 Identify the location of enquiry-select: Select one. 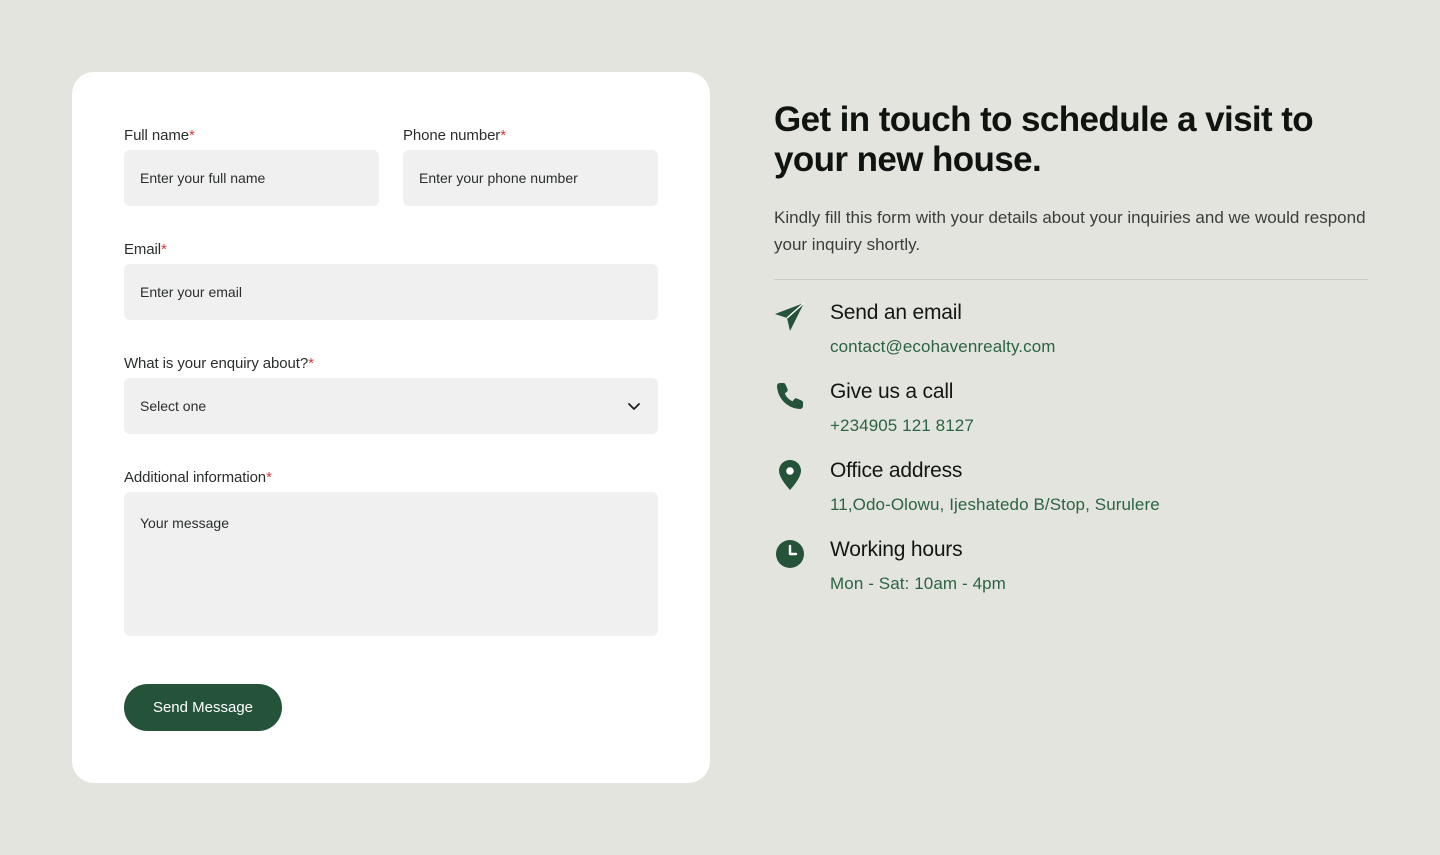
(391, 406).